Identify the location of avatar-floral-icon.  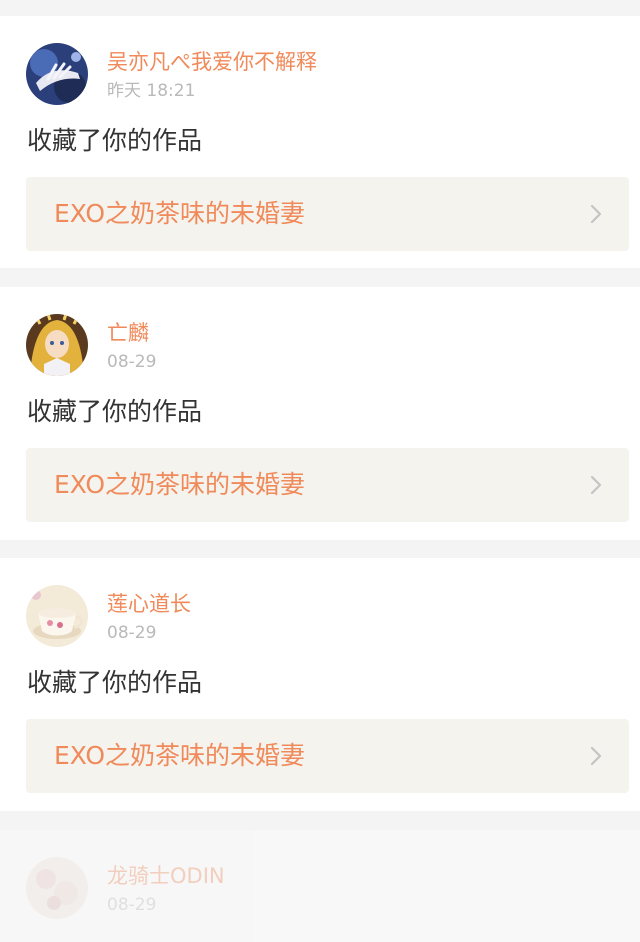
(57, 888).